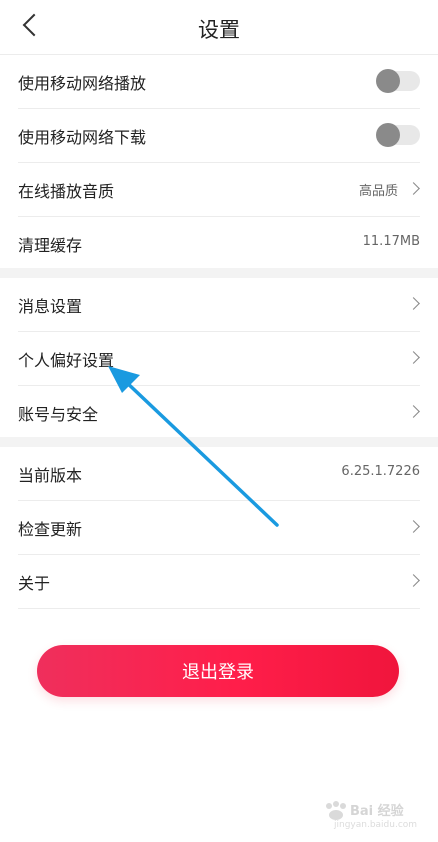 This screenshot has height=842, width=438. I want to click on setting-row-mobile-download: 使用移动网络下载, so click(219, 136).